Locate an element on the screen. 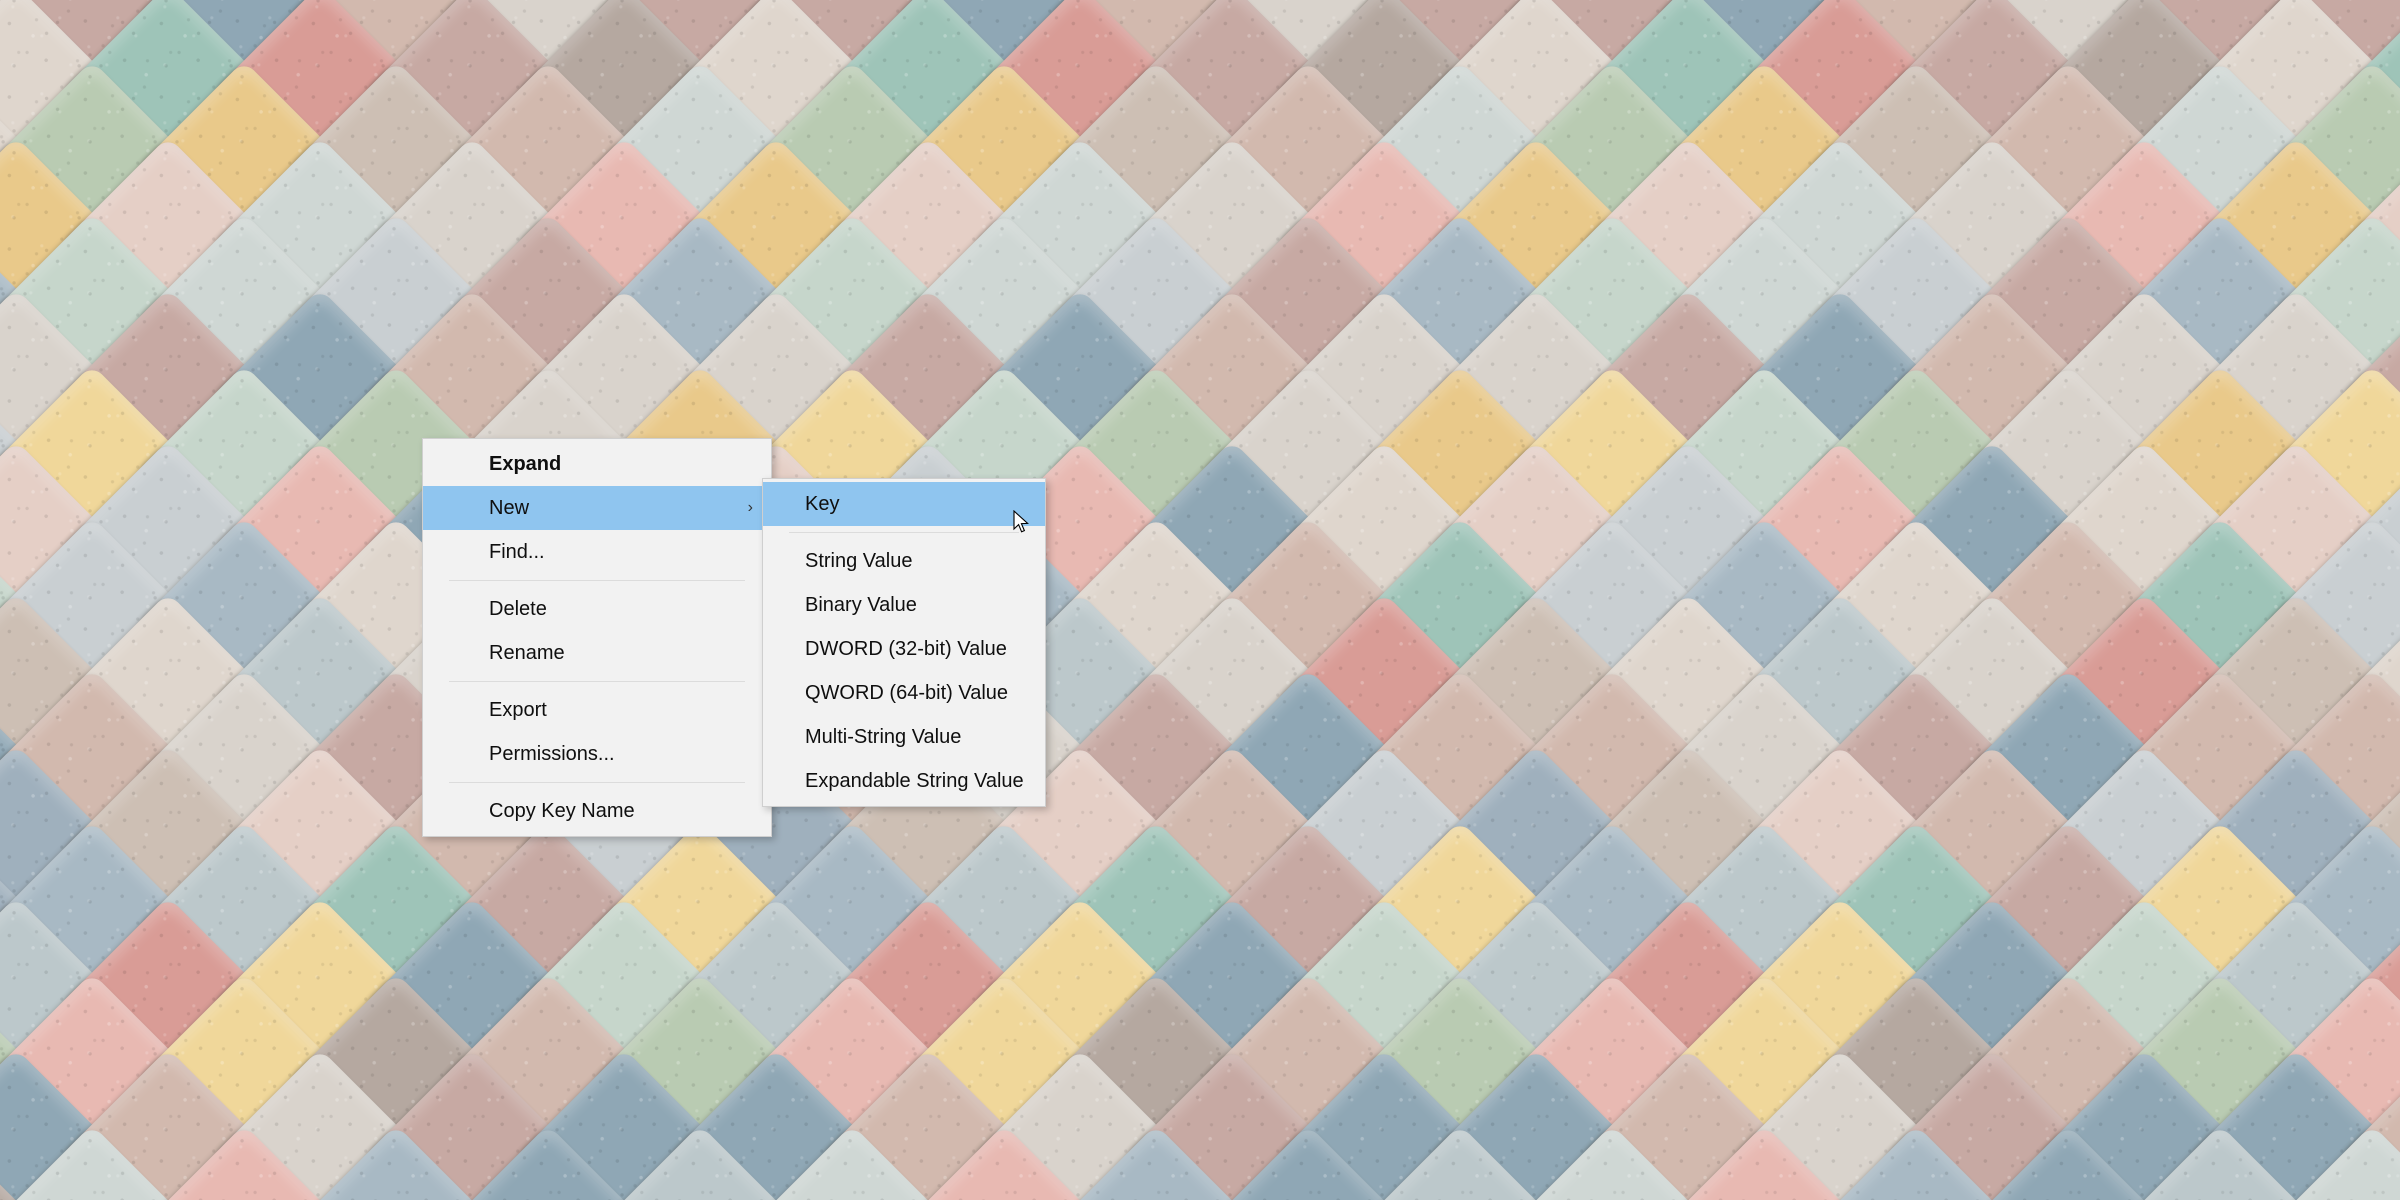 The height and width of the screenshot is (1200, 2400). menu-item-label: String Value is located at coordinates (859, 560).